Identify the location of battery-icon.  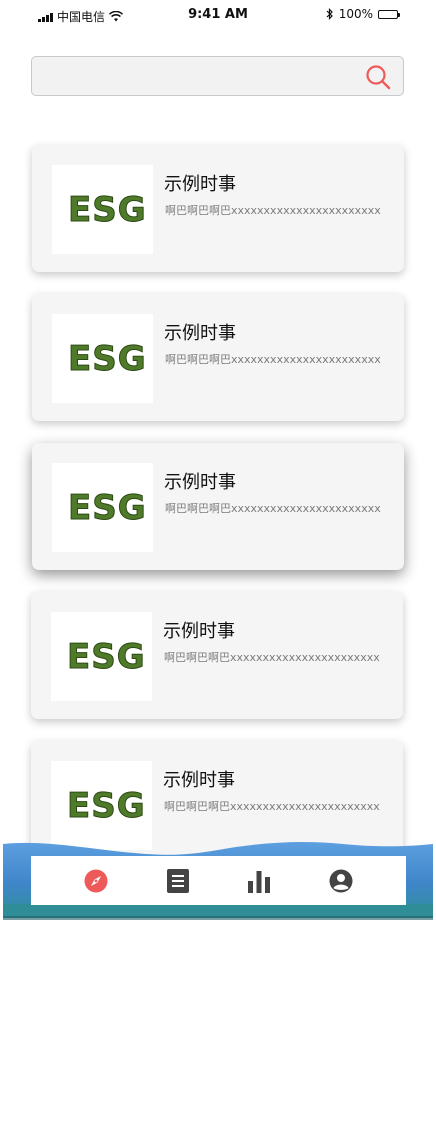
(389, 14).